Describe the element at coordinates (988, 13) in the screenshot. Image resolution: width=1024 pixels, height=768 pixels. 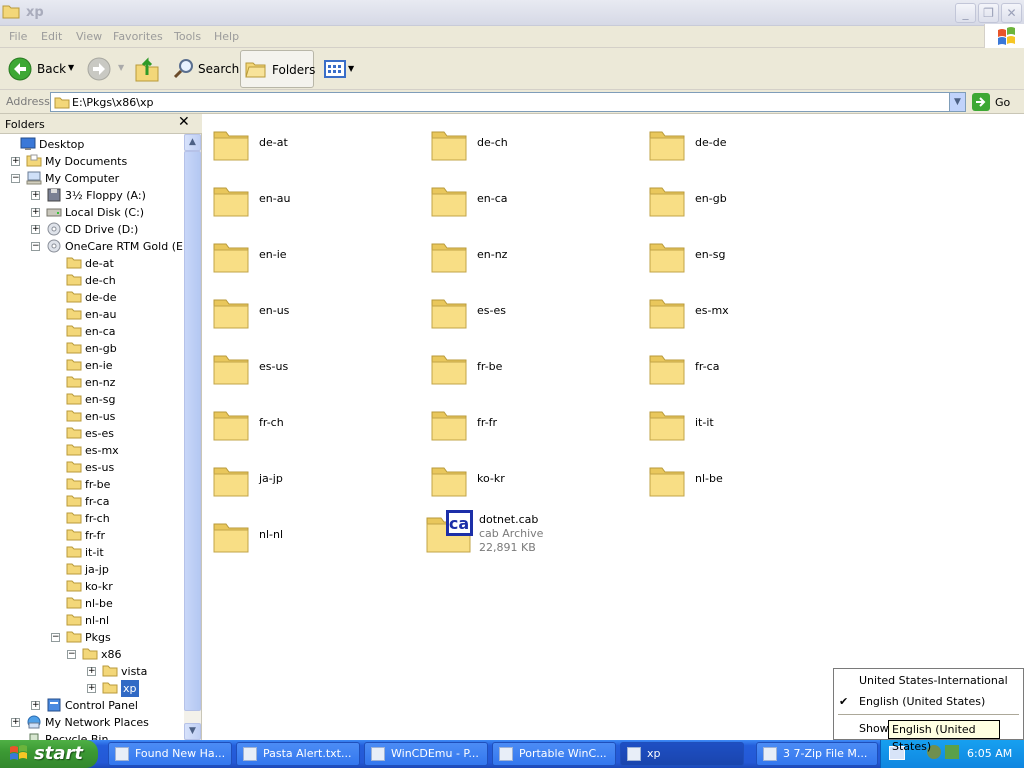
I see `maximize-button: ❐` at that location.